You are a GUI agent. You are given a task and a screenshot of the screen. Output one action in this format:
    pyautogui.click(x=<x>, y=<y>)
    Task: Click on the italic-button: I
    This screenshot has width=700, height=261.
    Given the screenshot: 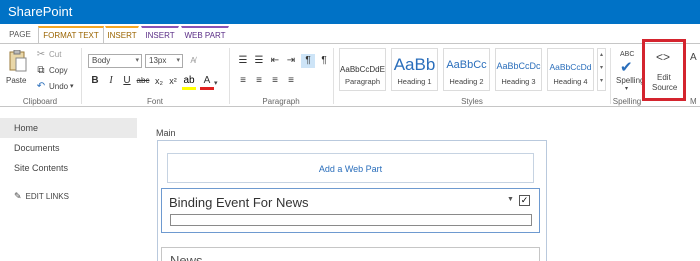 What is the action you would take?
    pyautogui.click(x=111, y=81)
    